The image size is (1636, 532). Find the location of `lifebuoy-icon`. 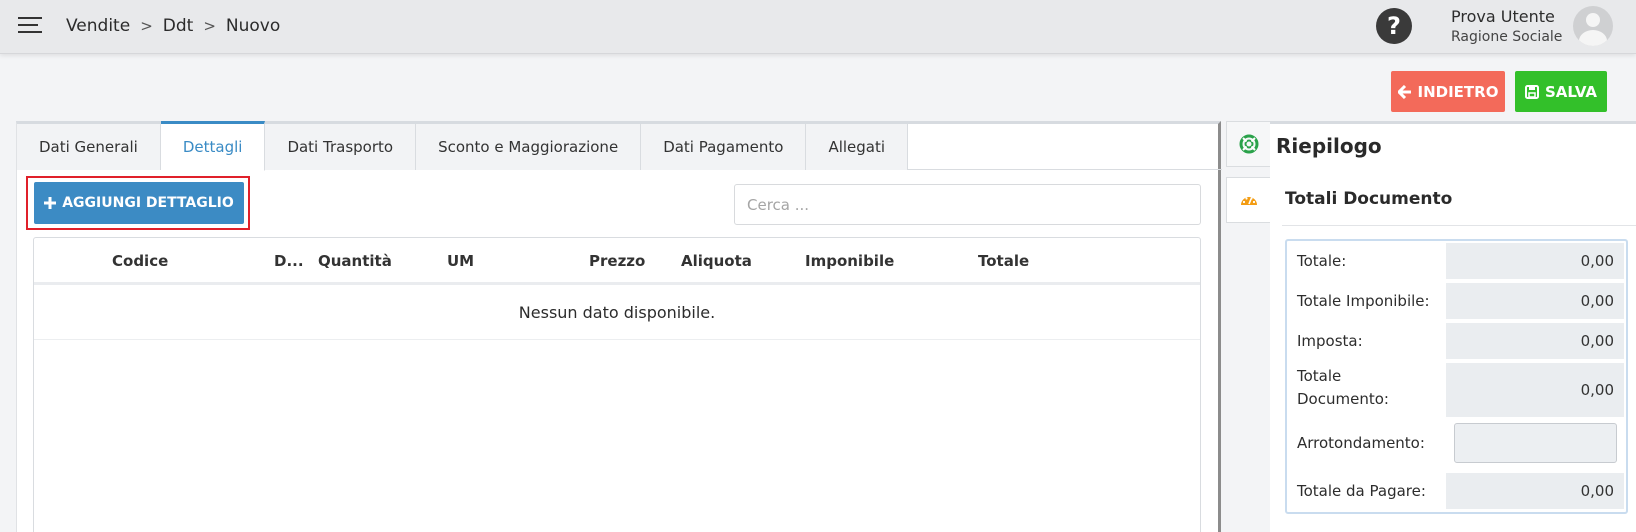

lifebuoy-icon is located at coordinates (1248, 144).